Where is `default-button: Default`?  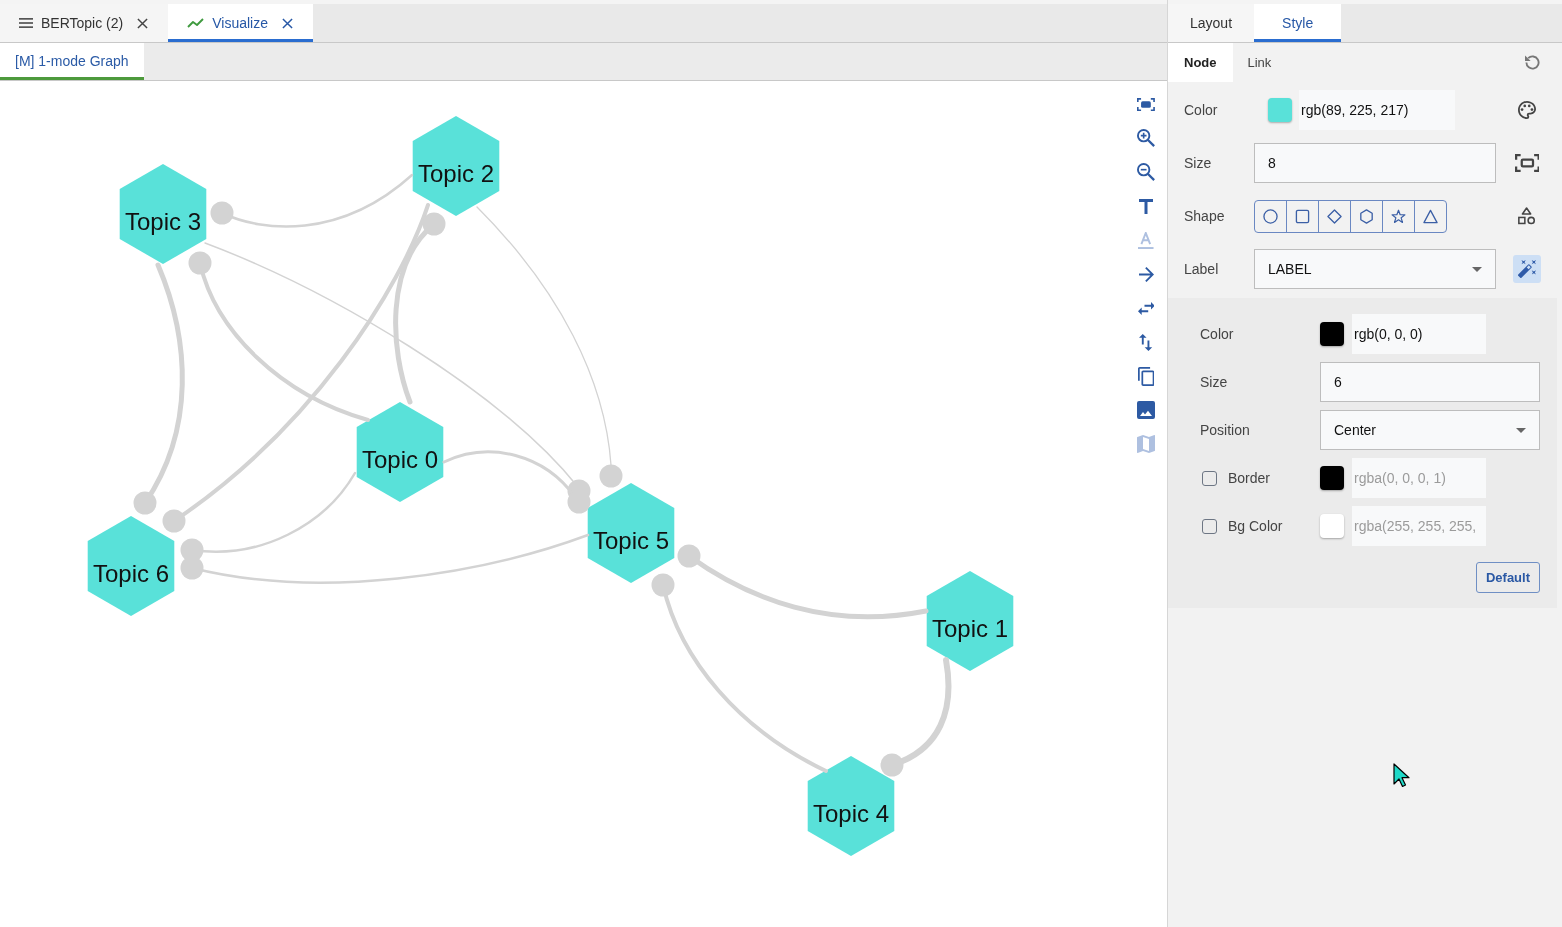
default-button: Default is located at coordinates (1507, 577).